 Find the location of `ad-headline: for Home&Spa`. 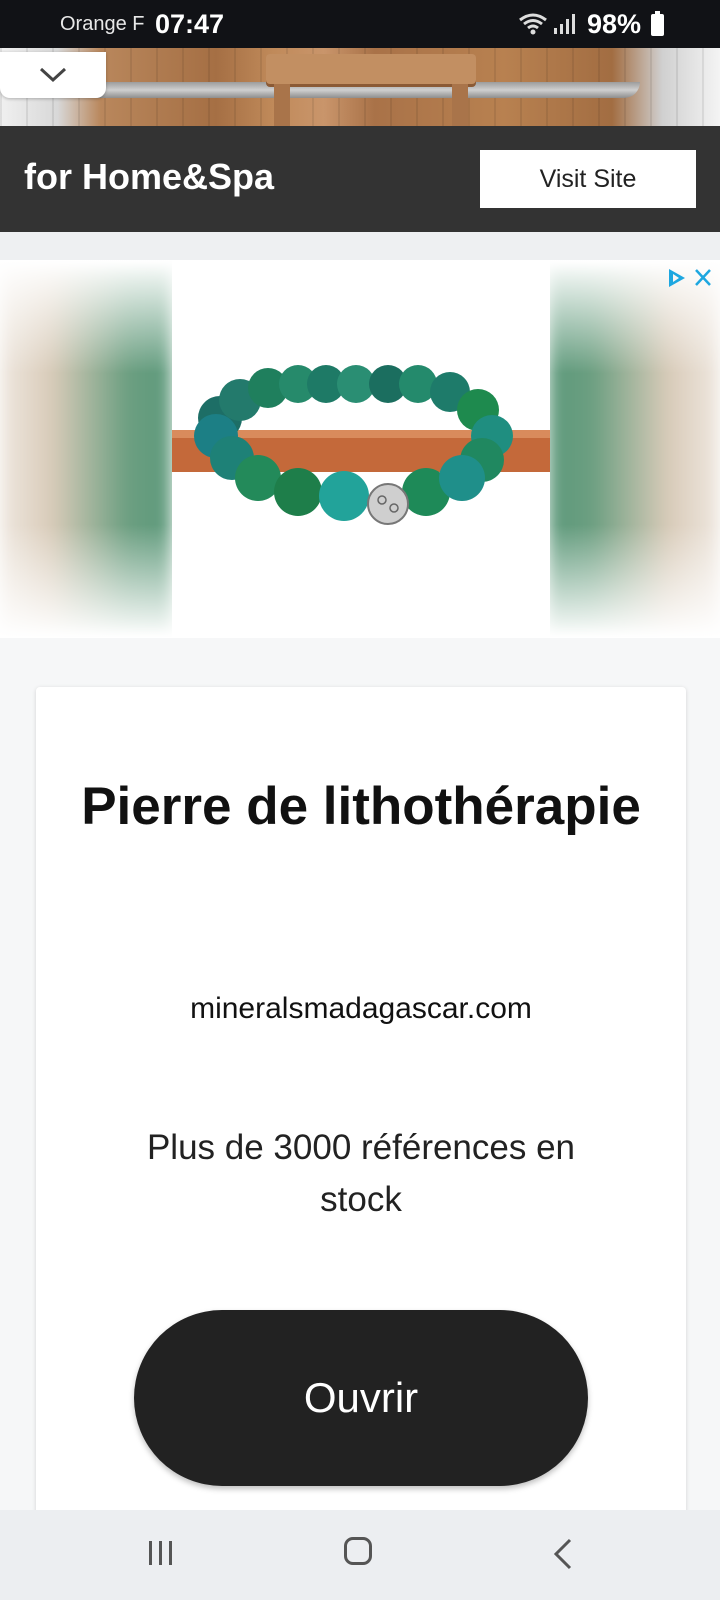

ad-headline: for Home&Spa is located at coordinates (149, 176).